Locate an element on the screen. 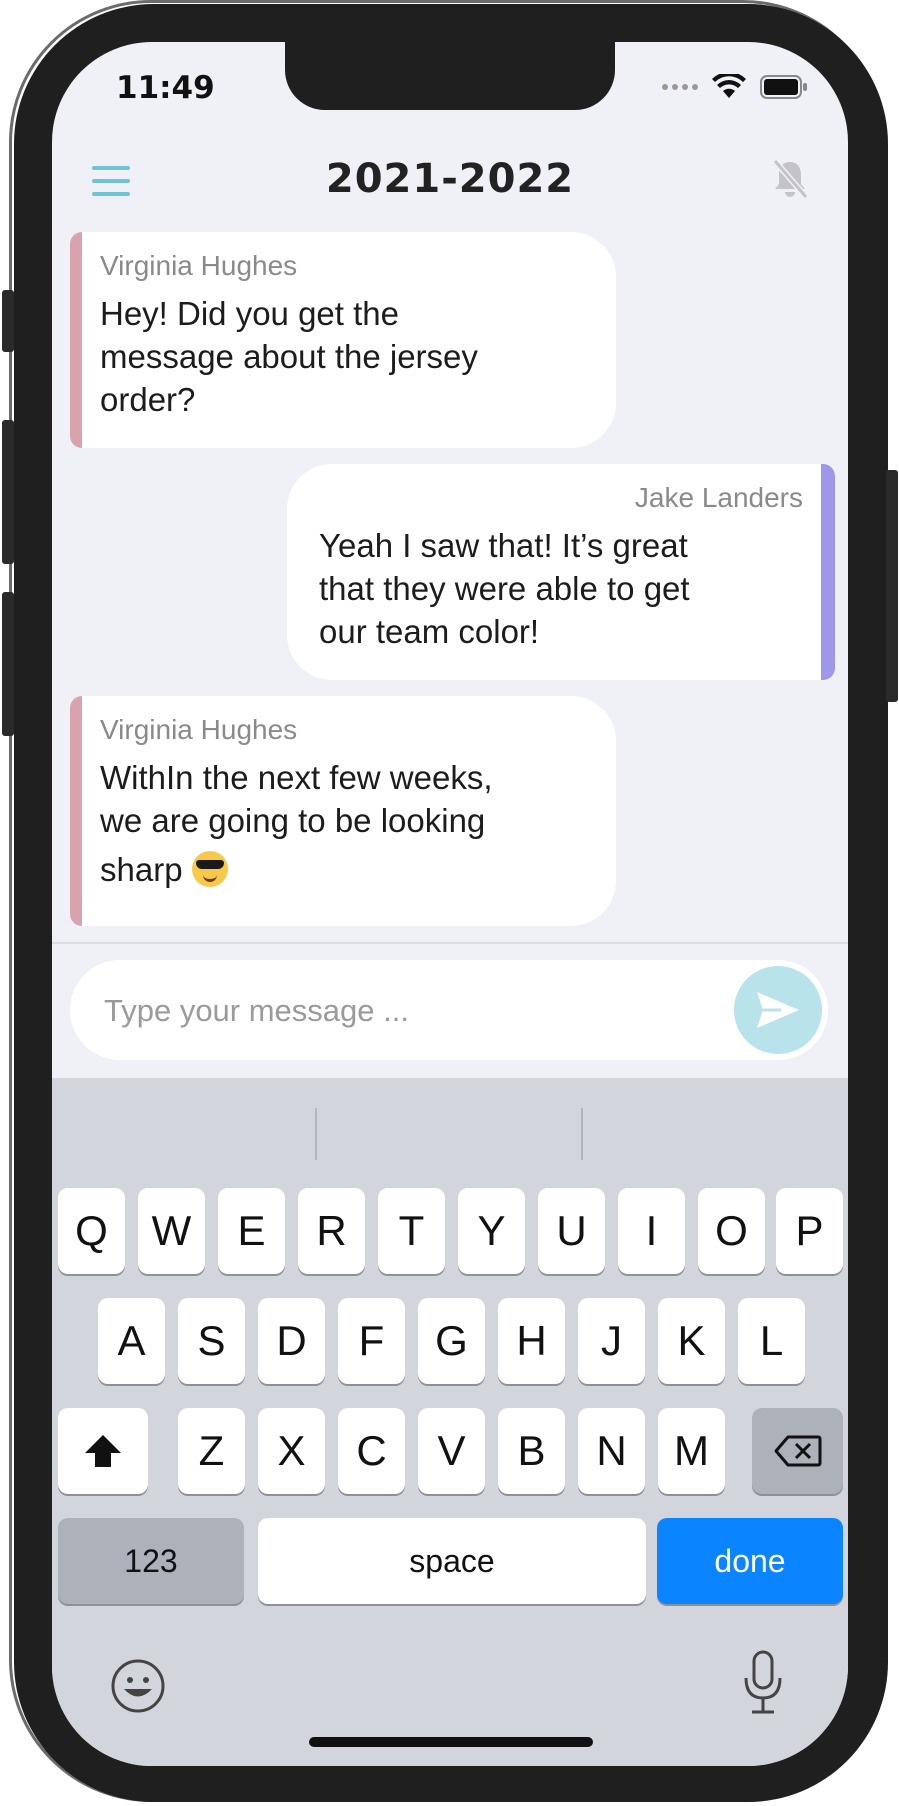 This screenshot has height=1806, width=899. message-composer is located at coordinates (449, 1010).